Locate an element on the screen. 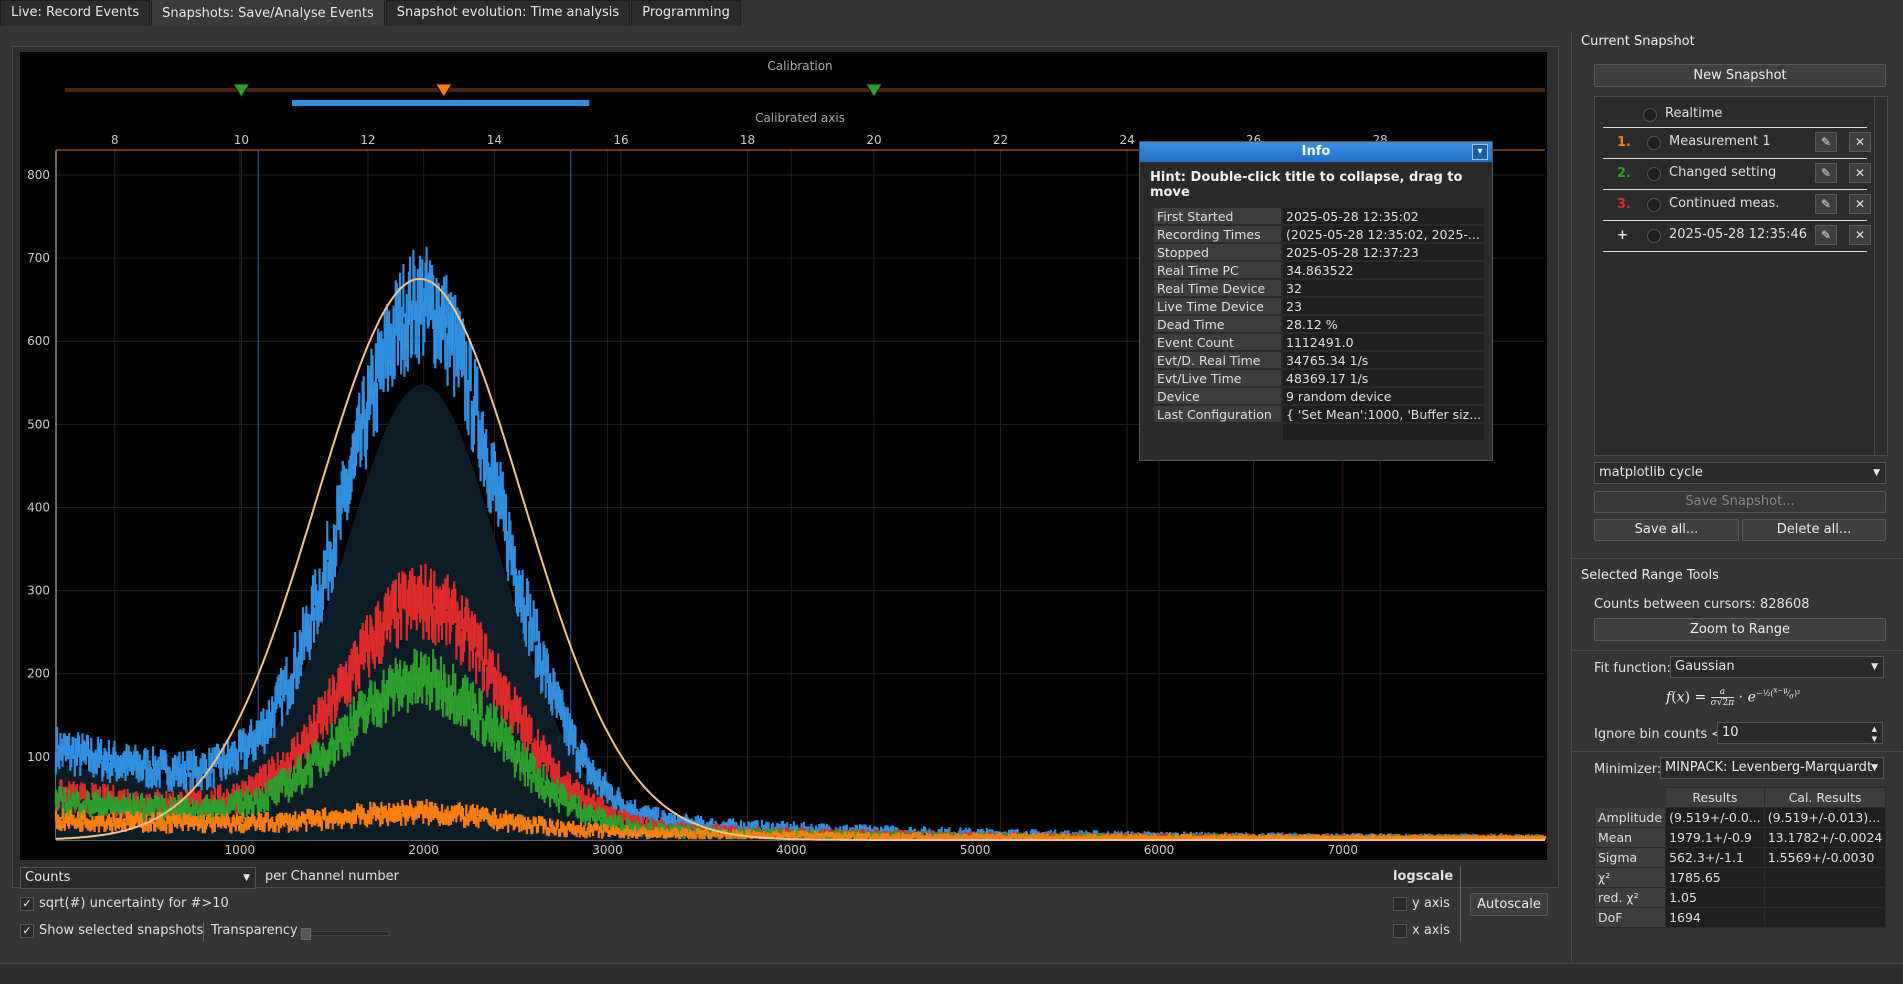 Image resolution: width=1903 pixels, height=984 pixels. x-tick-label: 6000 is located at coordinates (1159, 850).